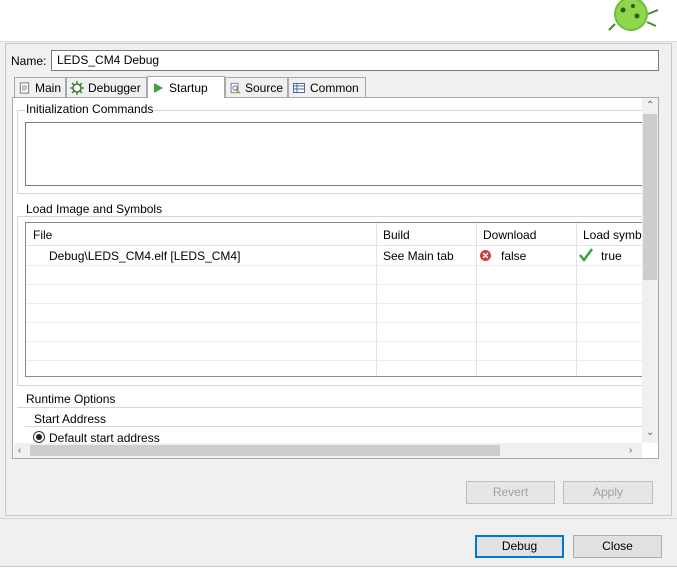 Image resolution: width=677 pixels, height=575 pixels. What do you see at coordinates (265, 450) in the screenshot?
I see `horizontal-scroll-thumb` at bounding box center [265, 450].